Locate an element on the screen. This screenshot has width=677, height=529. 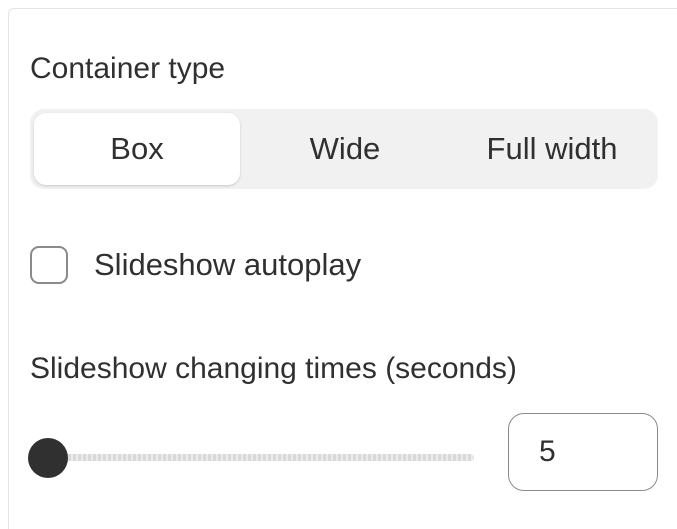
slideshow-autoplay-label: Slideshow autoplay is located at coordinates (228, 264).